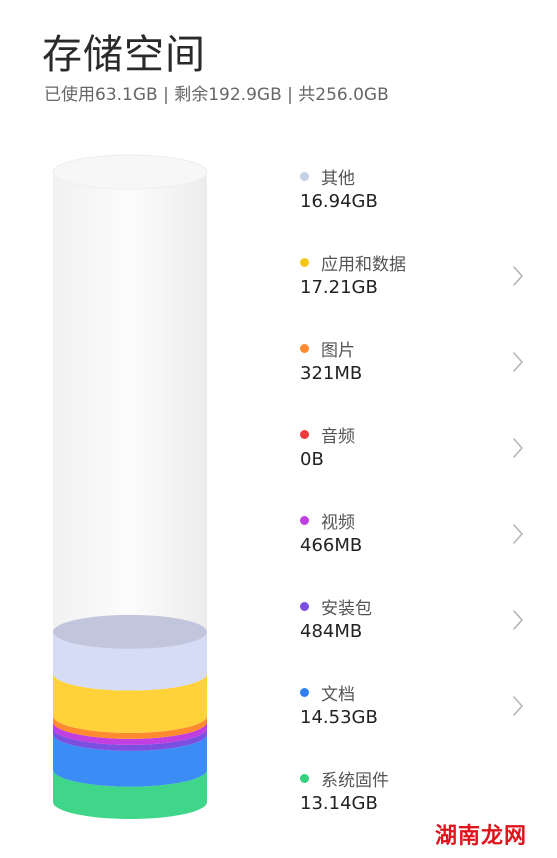 The width and height of the screenshot is (557, 858). I want to click on category-size: 0B, so click(312, 459).